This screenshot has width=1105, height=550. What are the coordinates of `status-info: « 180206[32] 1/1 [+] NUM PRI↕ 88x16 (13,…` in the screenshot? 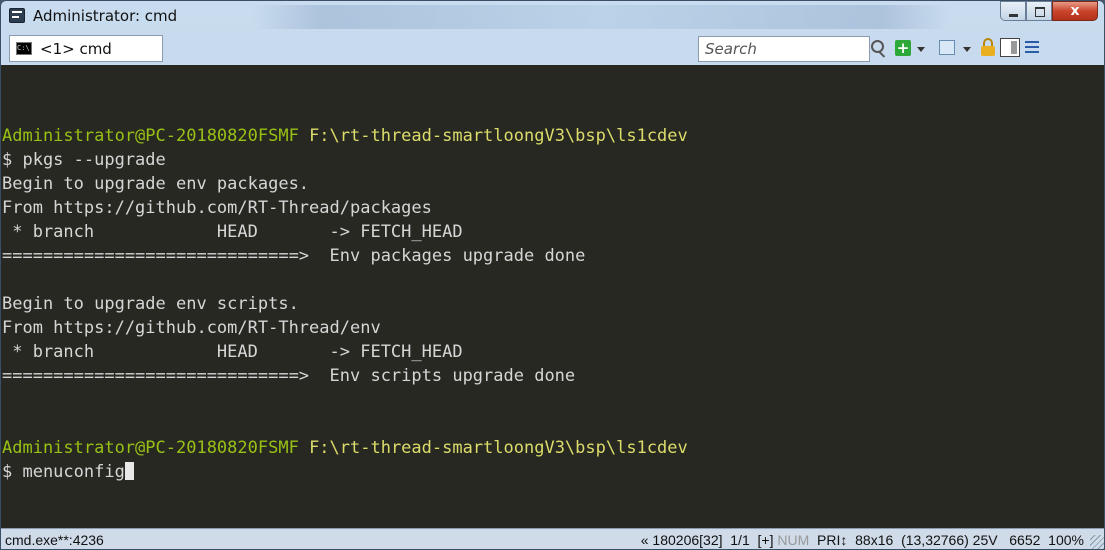 It's located at (862, 540).